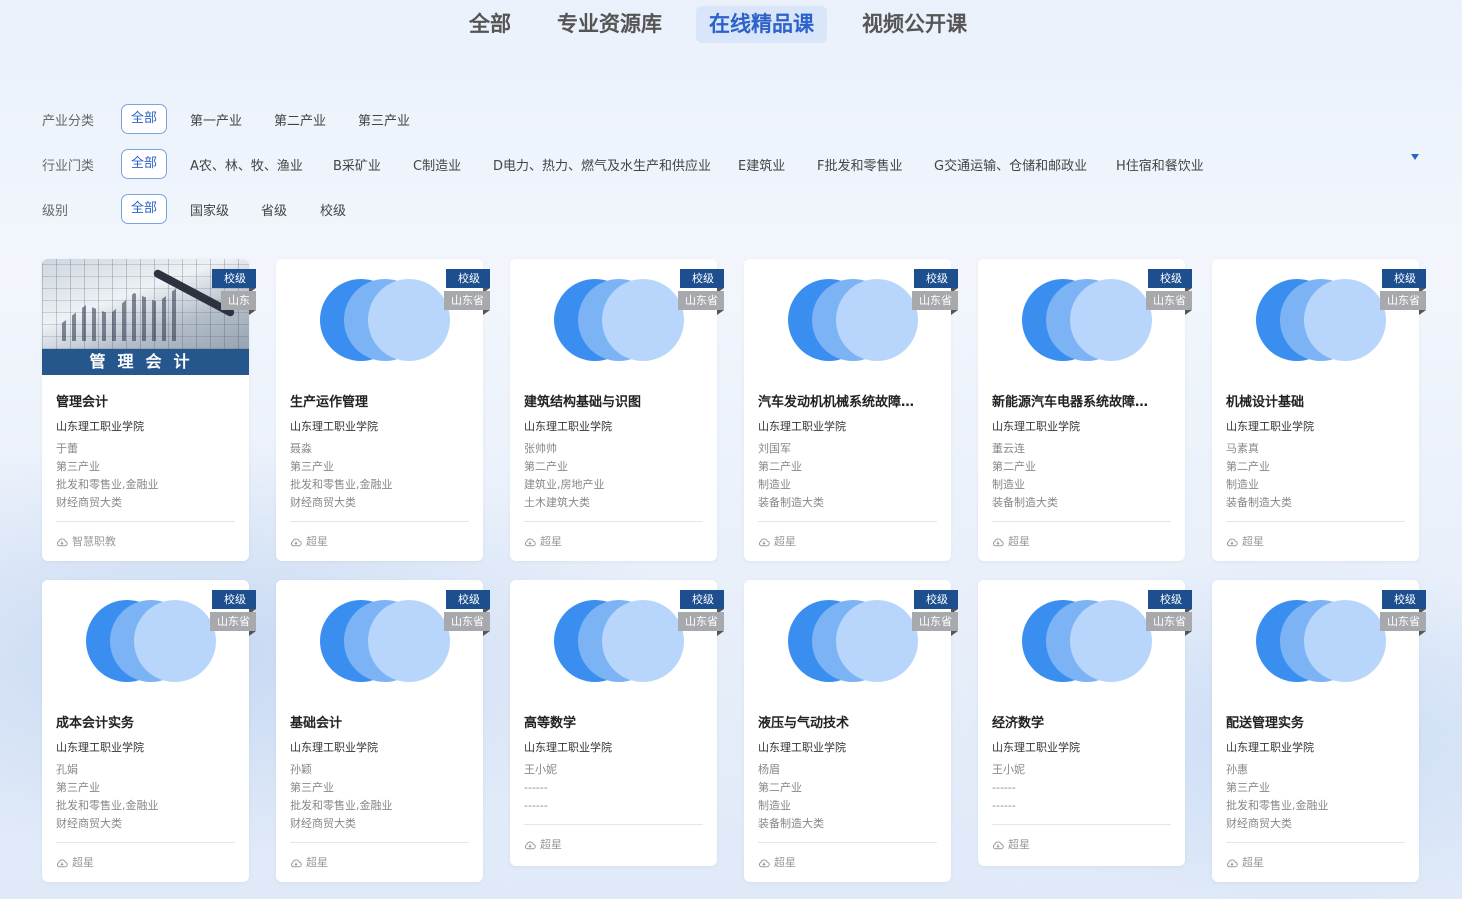 The width and height of the screenshot is (1462, 899). Describe the element at coordinates (145, 721) in the screenshot. I see `course-title: 成本会计实务` at that location.